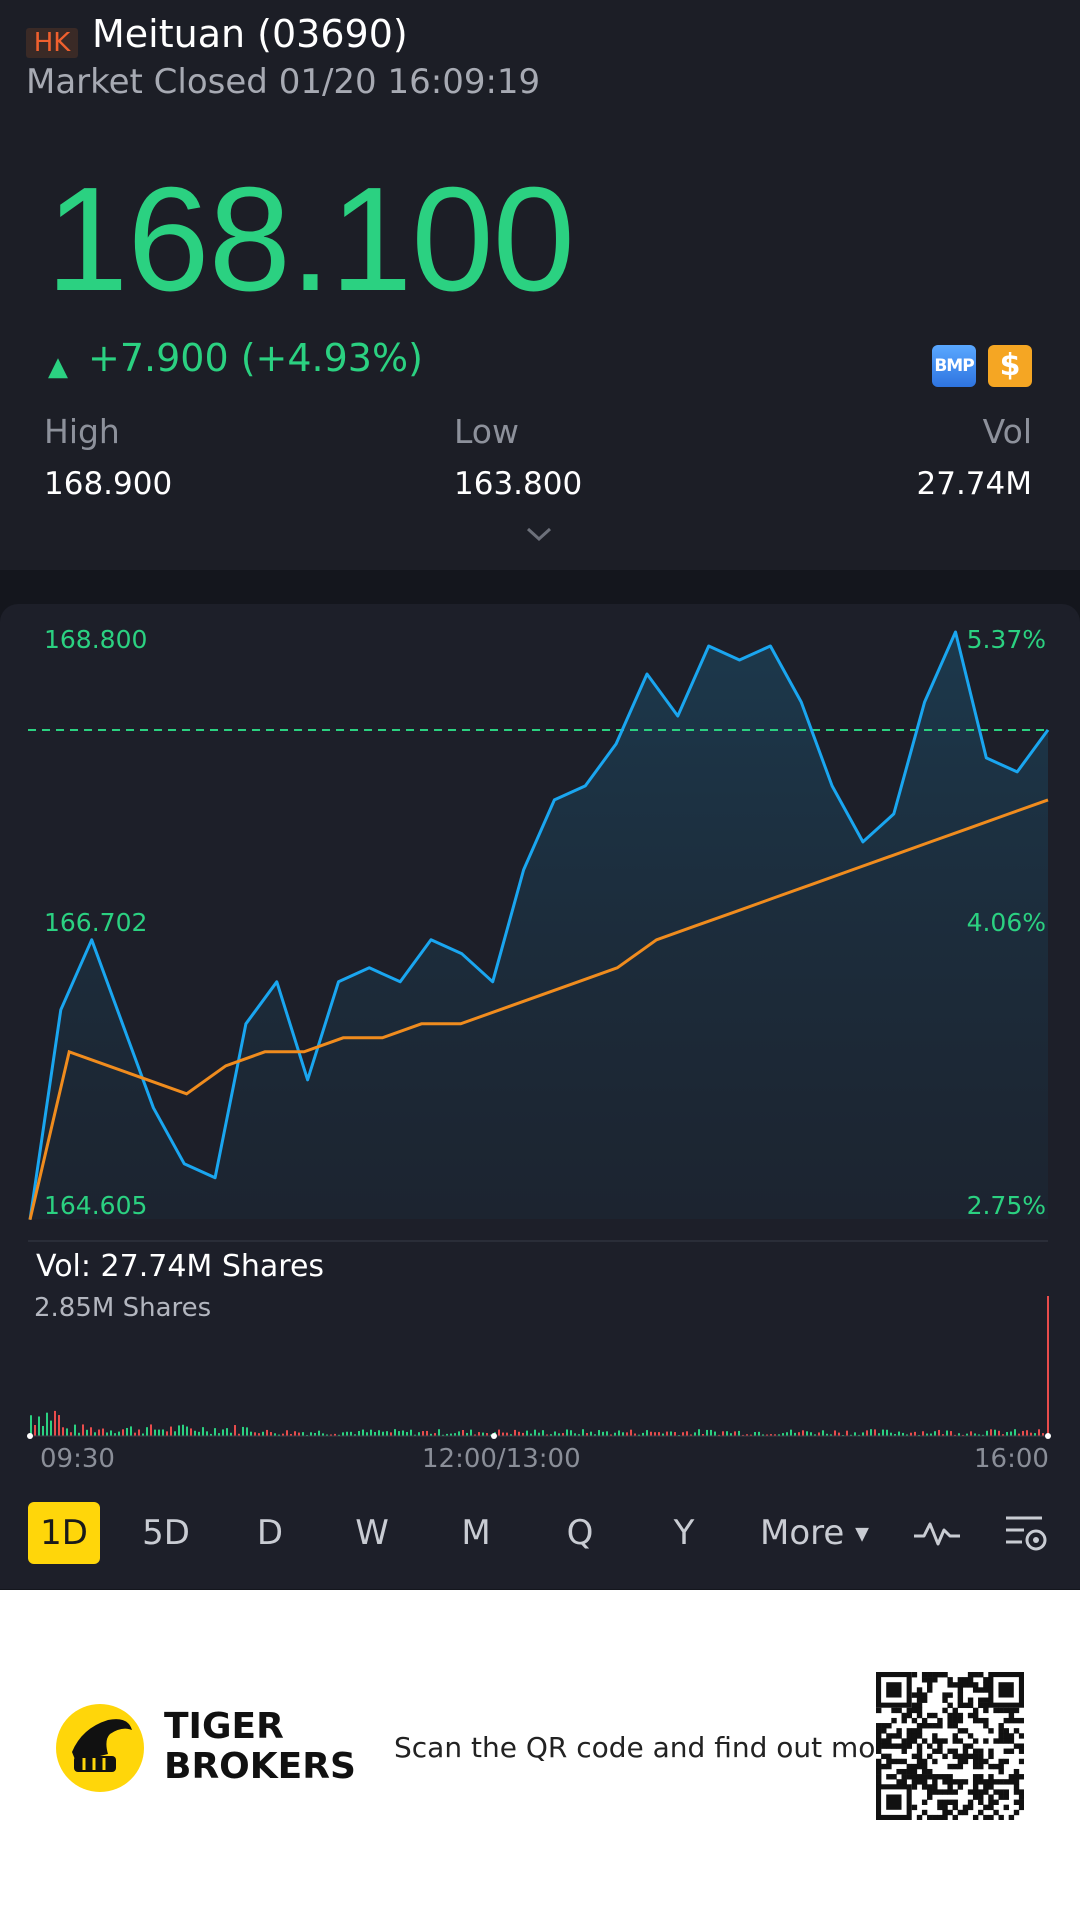  I want to click on vol-label: Vol, so click(1007, 431).